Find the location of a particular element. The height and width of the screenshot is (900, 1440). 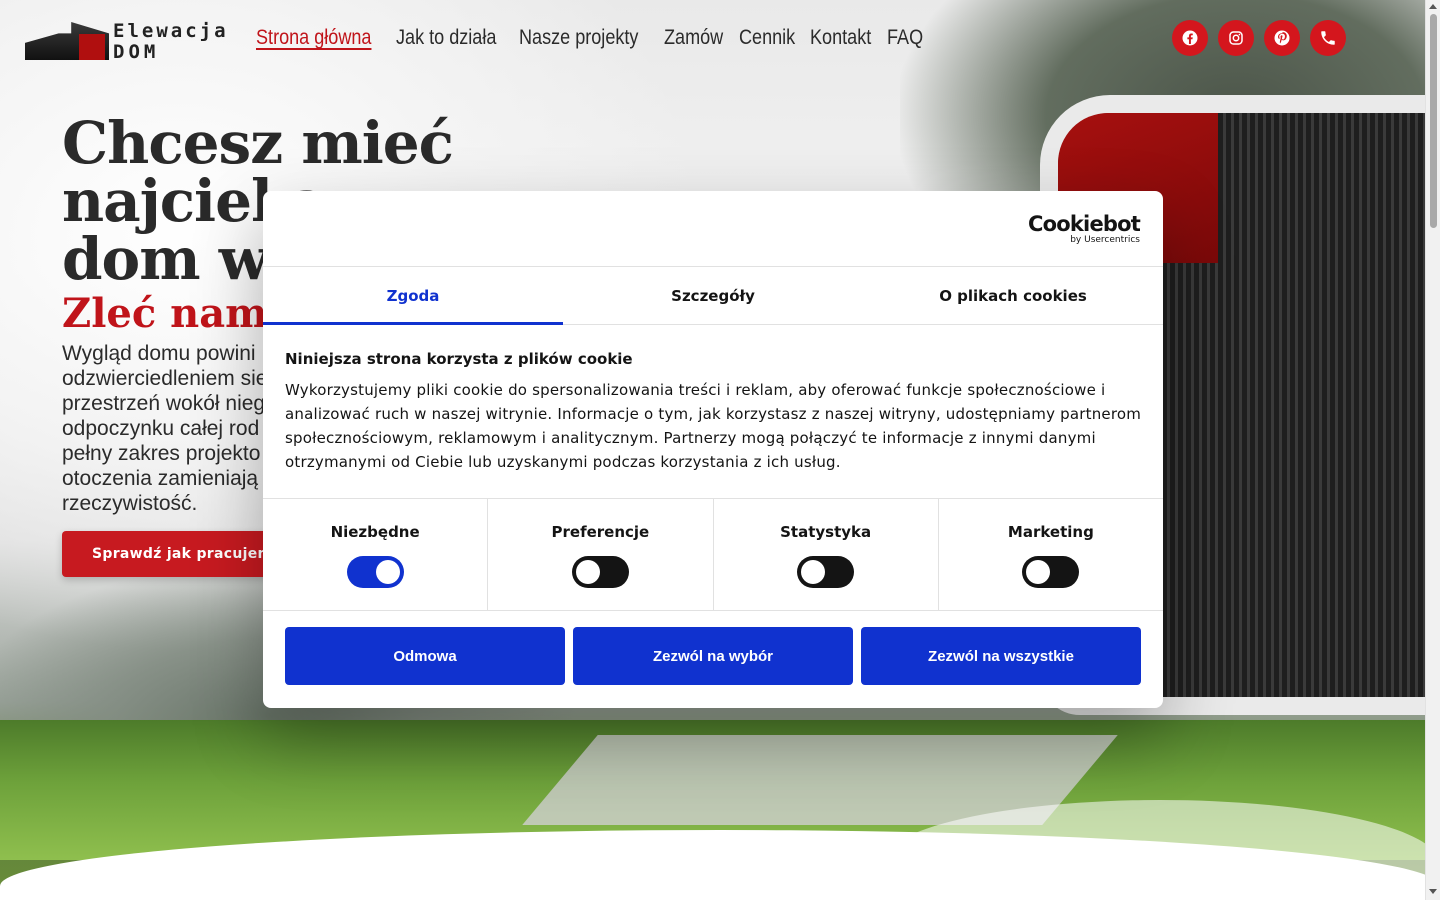

nav-item-contact: Kontakt is located at coordinates (840, 38).